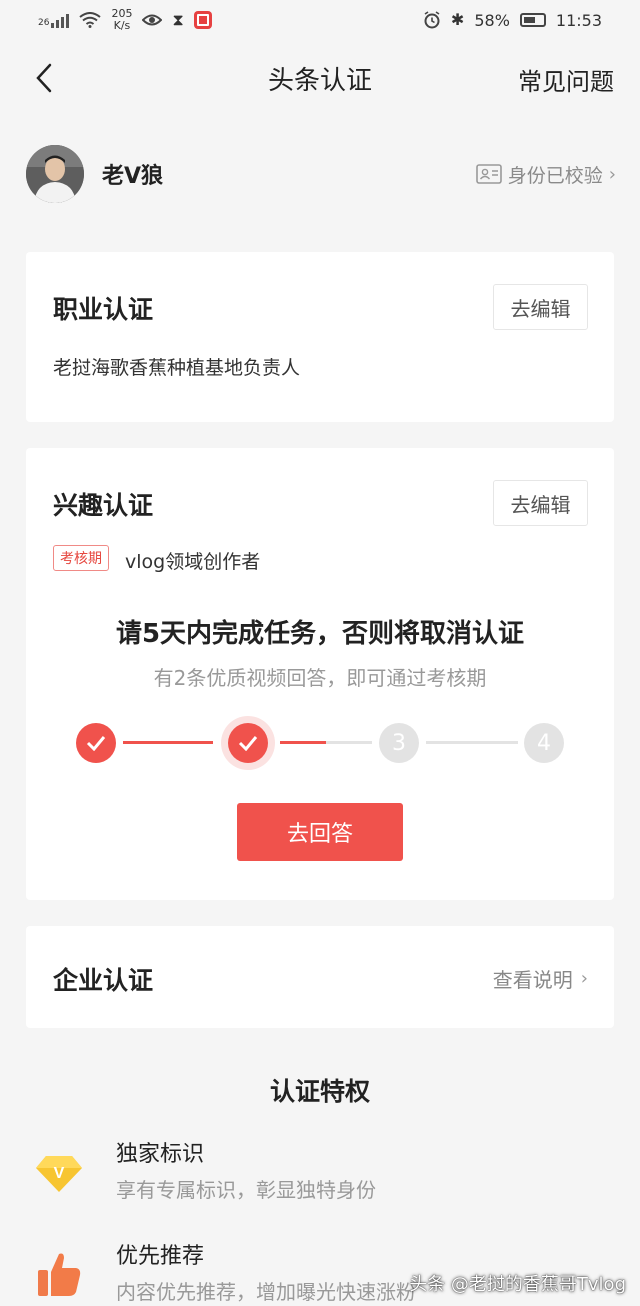 Image resolution: width=640 pixels, height=1306 pixels. I want to click on svg-text: V, so click(59, 1173).